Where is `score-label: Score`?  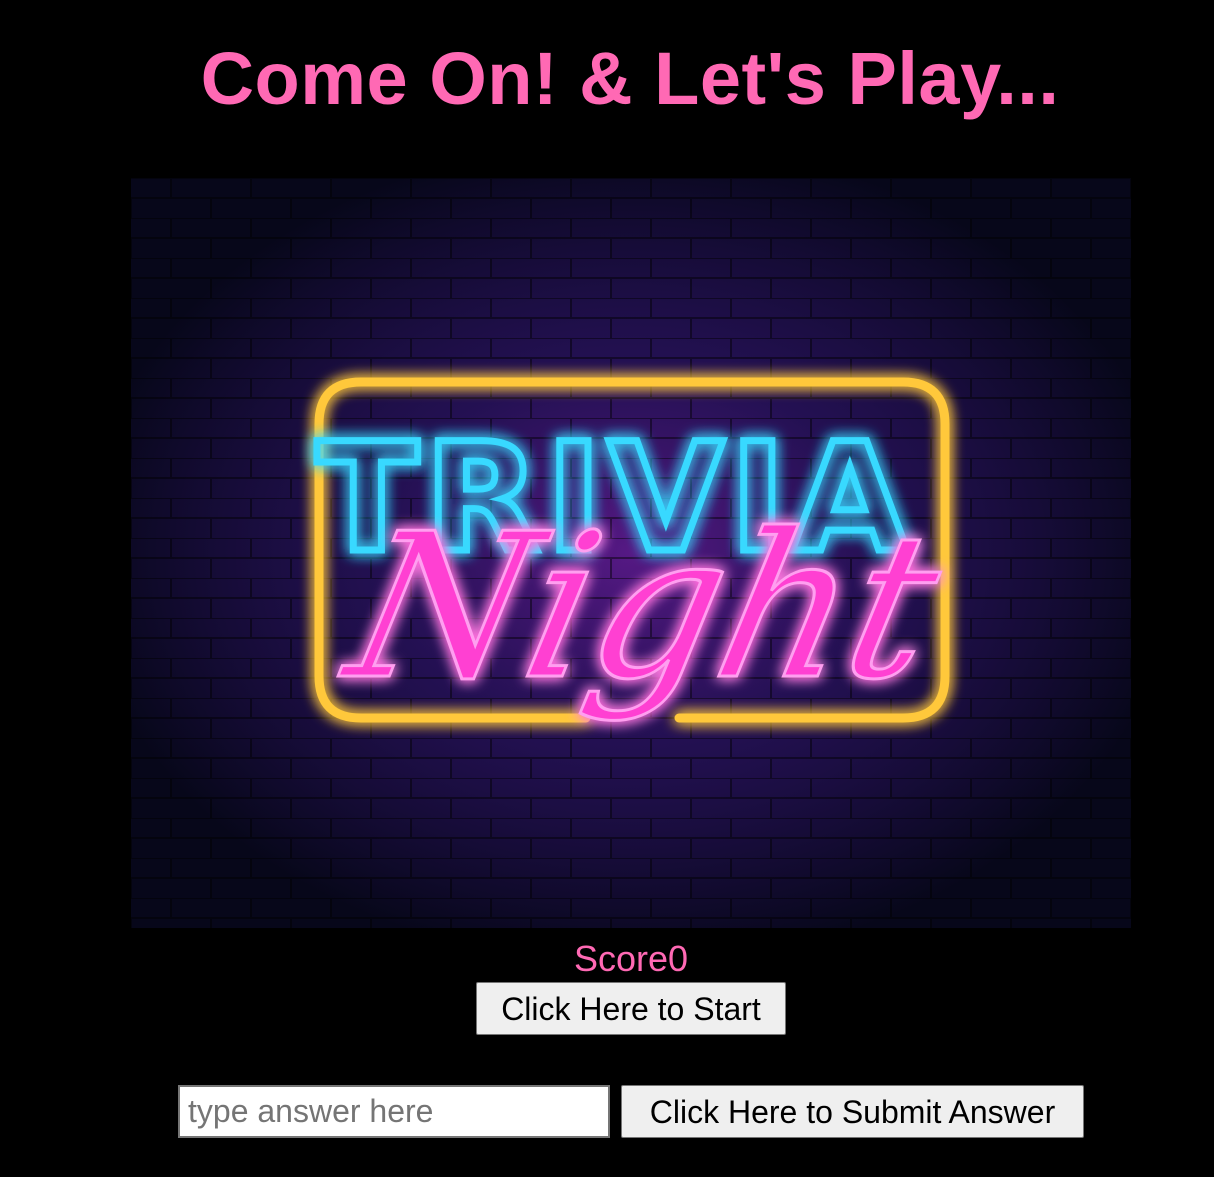
score-label: Score is located at coordinates (620, 958).